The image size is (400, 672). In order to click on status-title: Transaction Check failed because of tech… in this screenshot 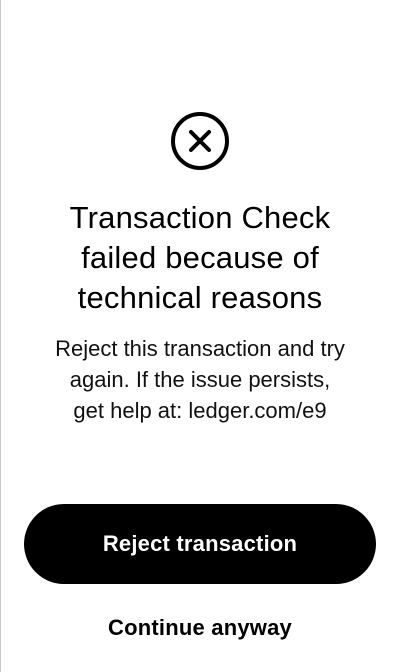, I will do `click(200, 257)`.